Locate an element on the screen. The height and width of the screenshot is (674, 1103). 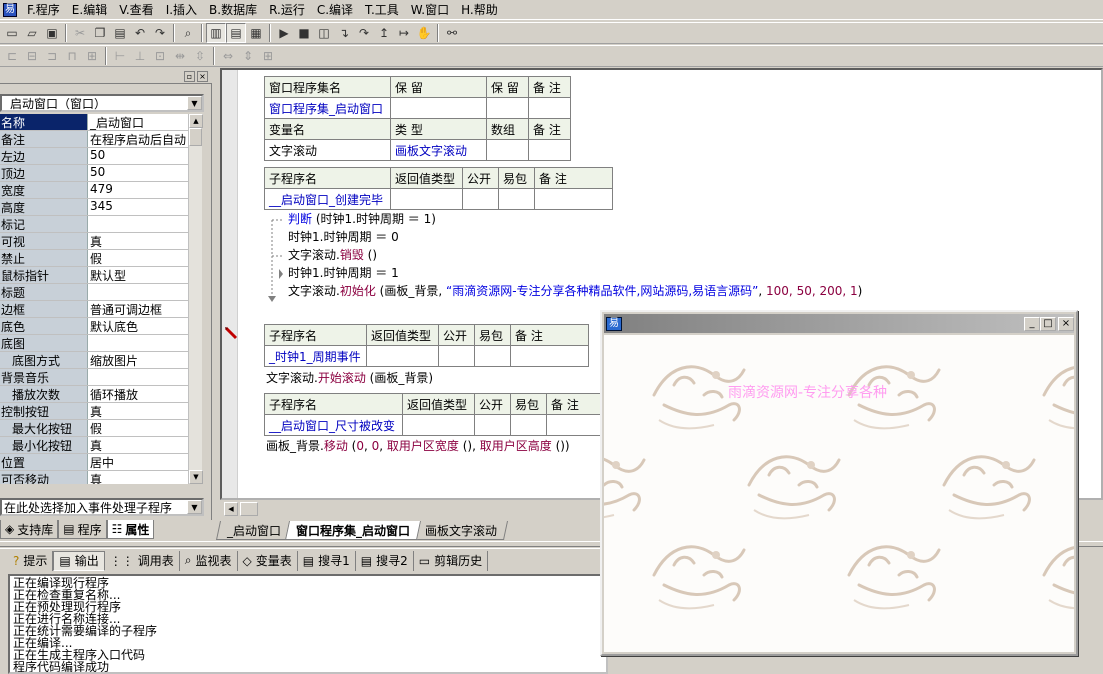
subroutine-name-cell: __启动窗口_尺寸被改变 is located at coordinates (333, 425).